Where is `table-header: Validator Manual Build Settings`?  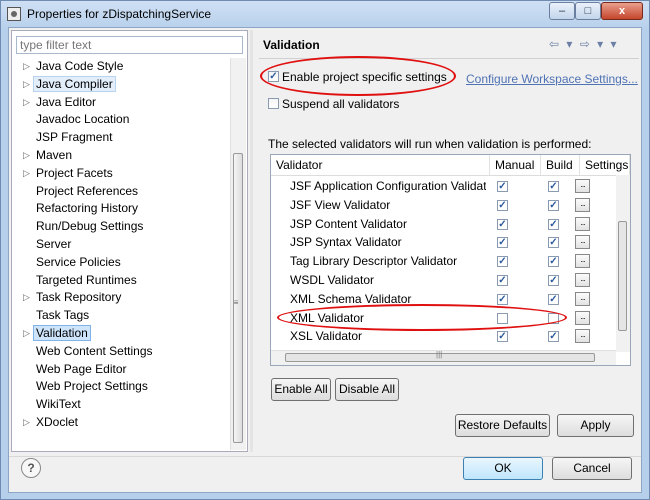 table-header: Validator Manual Build Settings is located at coordinates (450, 165).